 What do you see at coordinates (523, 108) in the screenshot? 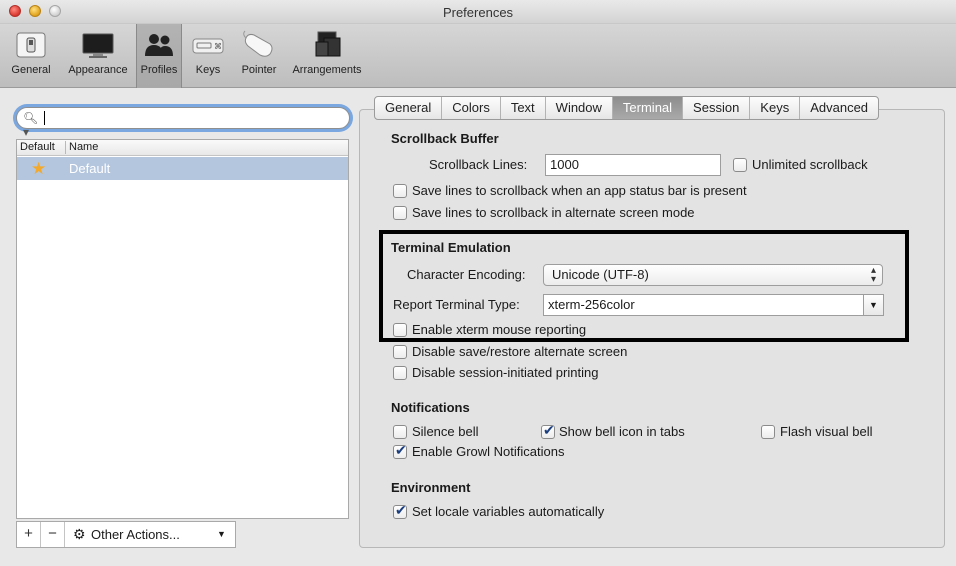
I see `tab-text: Text` at bounding box center [523, 108].